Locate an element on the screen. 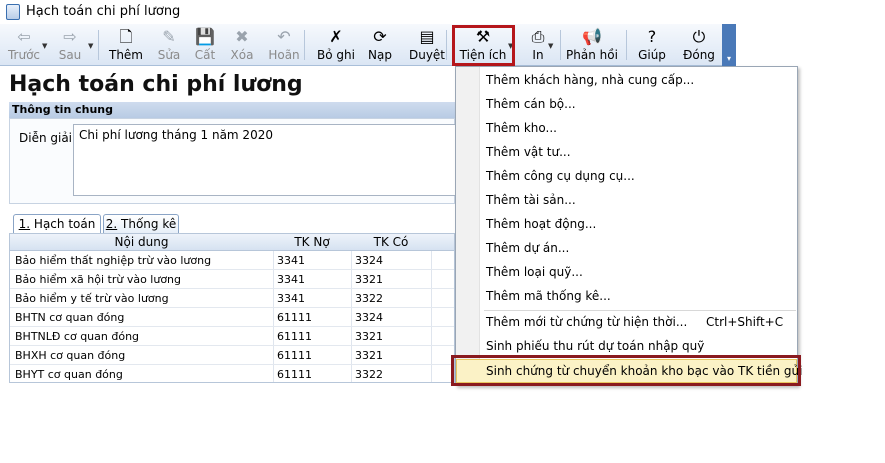 Image resolution: width=885 pixels, height=463 pixels. toolbar-button-label: In is located at coordinates (538, 55).